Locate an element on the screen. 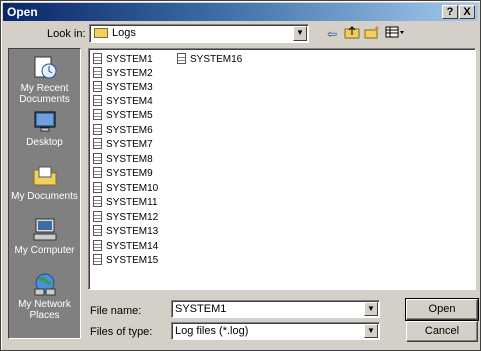 The height and width of the screenshot is (351, 481). place-my-documents: My Documents is located at coordinates (44, 182).